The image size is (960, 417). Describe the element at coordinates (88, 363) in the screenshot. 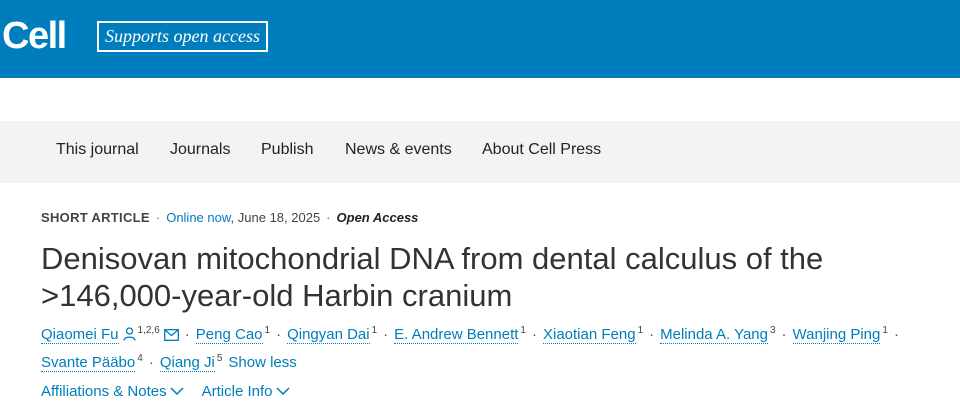

I see `author-name: Svante Pääbo` at that location.